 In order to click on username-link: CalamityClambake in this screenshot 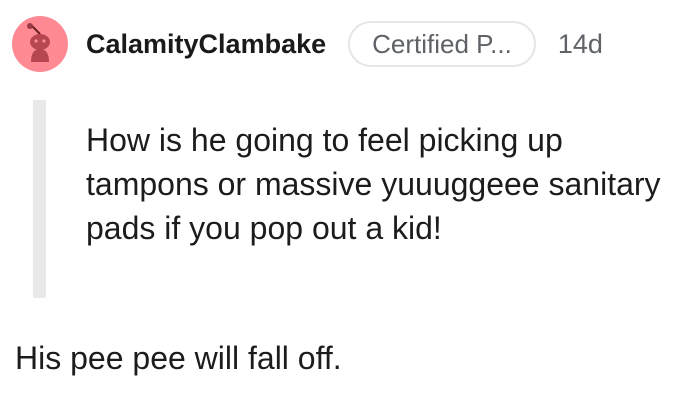, I will do `click(206, 44)`.